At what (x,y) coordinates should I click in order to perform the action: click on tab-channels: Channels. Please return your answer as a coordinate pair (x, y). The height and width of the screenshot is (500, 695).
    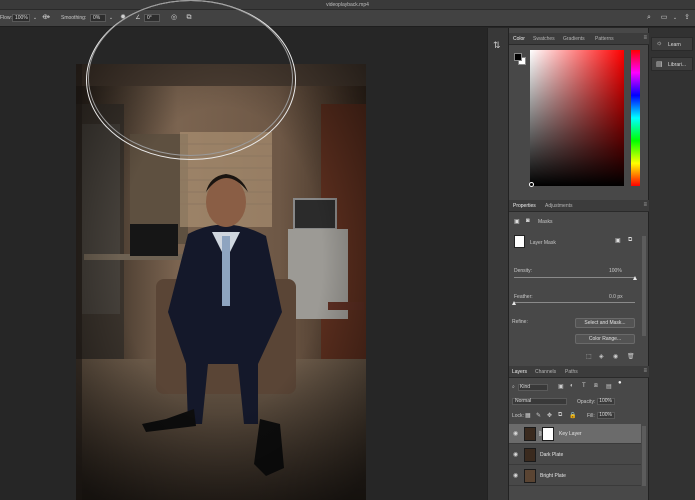
    Looking at the image, I should click on (545, 372).